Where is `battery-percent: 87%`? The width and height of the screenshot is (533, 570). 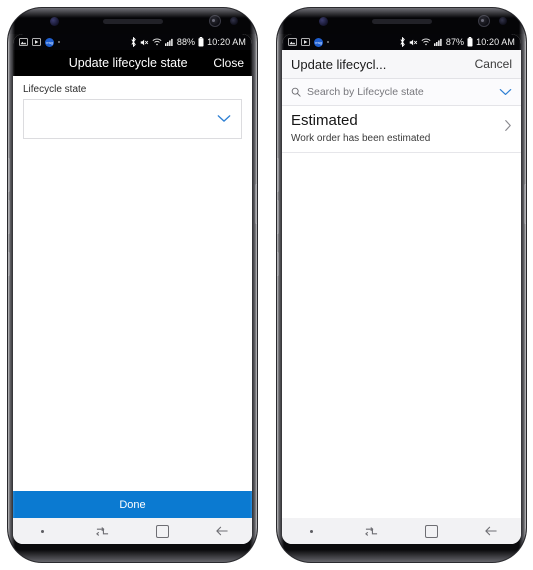 battery-percent: 87% is located at coordinates (455, 42).